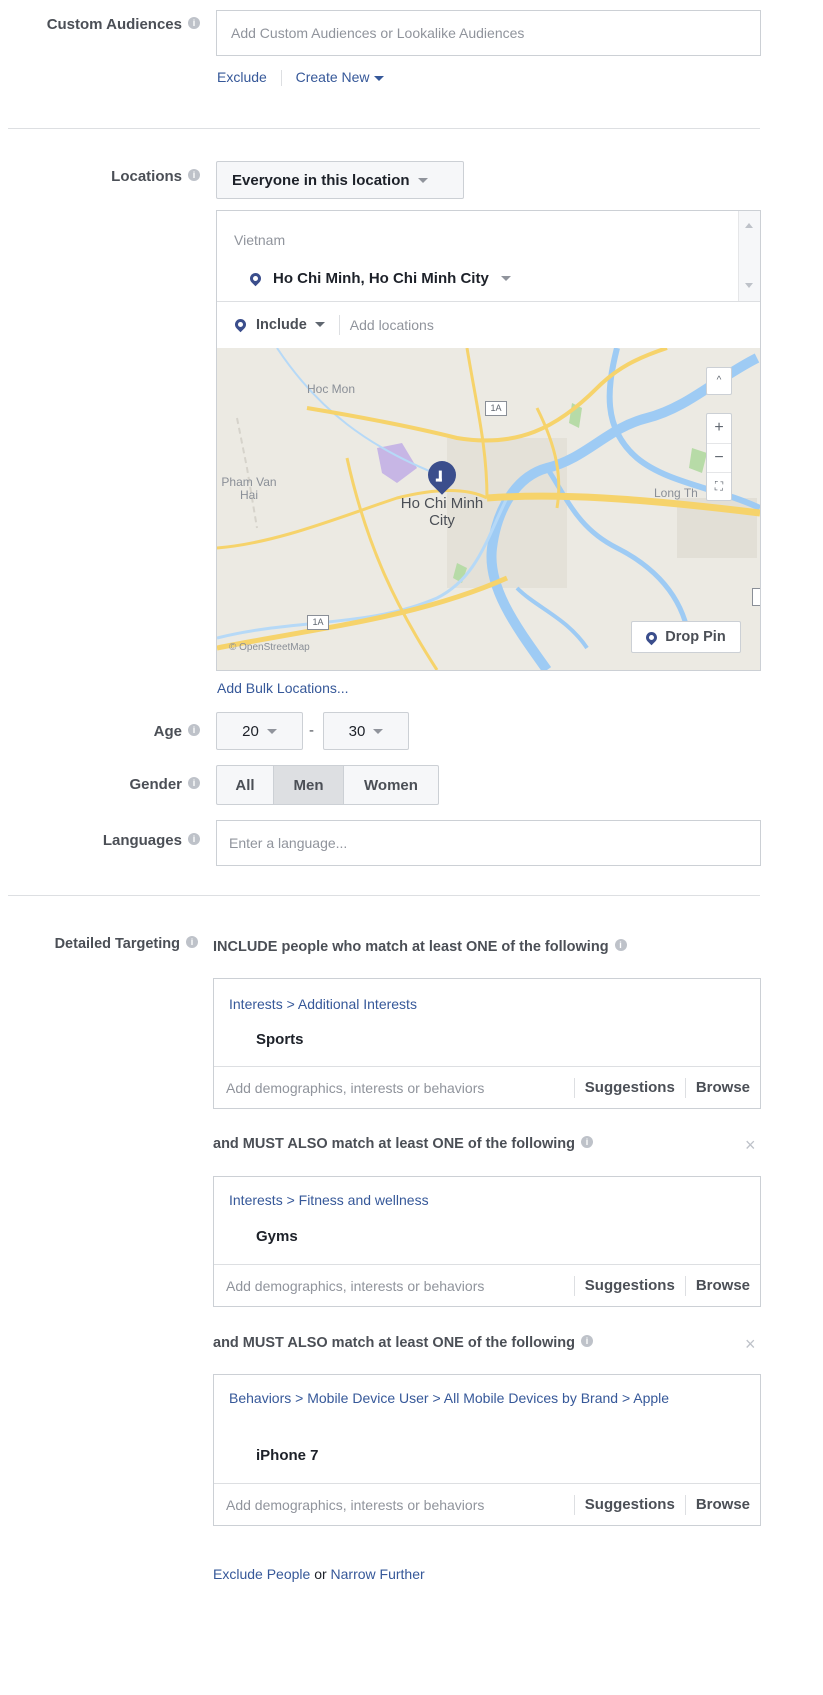 The image size is (823, 1695). I want to click on create-new-link: Create New, so click(340, 77).